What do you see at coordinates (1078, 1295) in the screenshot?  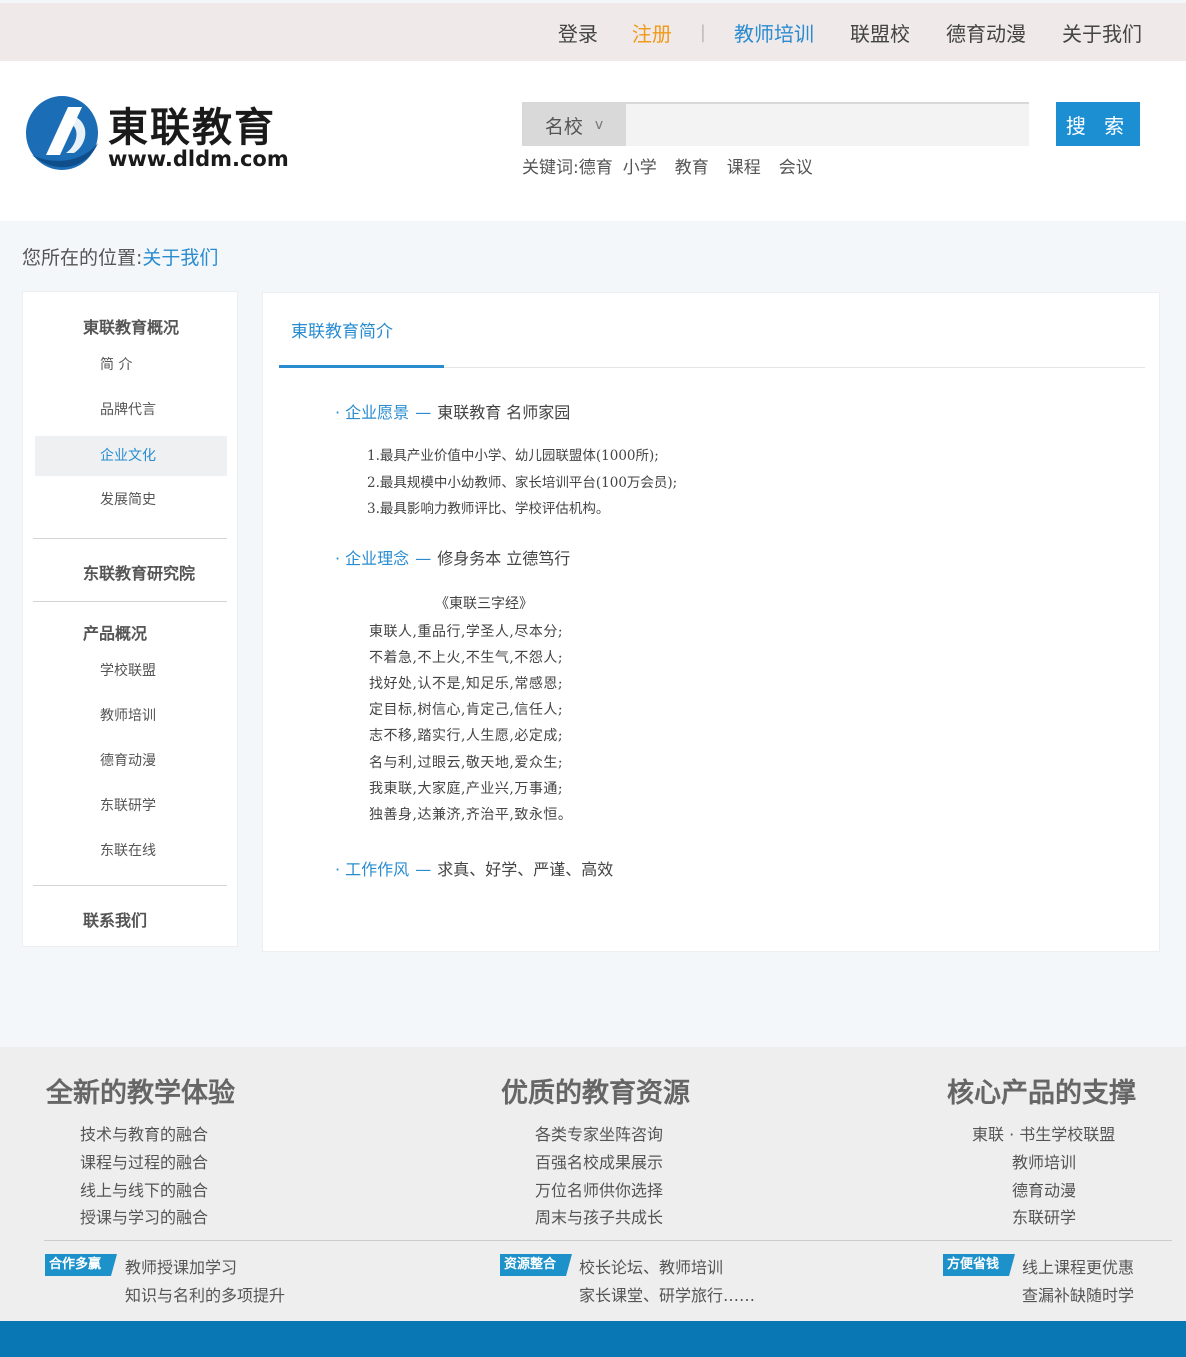 I see `footer-col3-line: 查漏补缺随时学` at bounding box center [1078, 1295].